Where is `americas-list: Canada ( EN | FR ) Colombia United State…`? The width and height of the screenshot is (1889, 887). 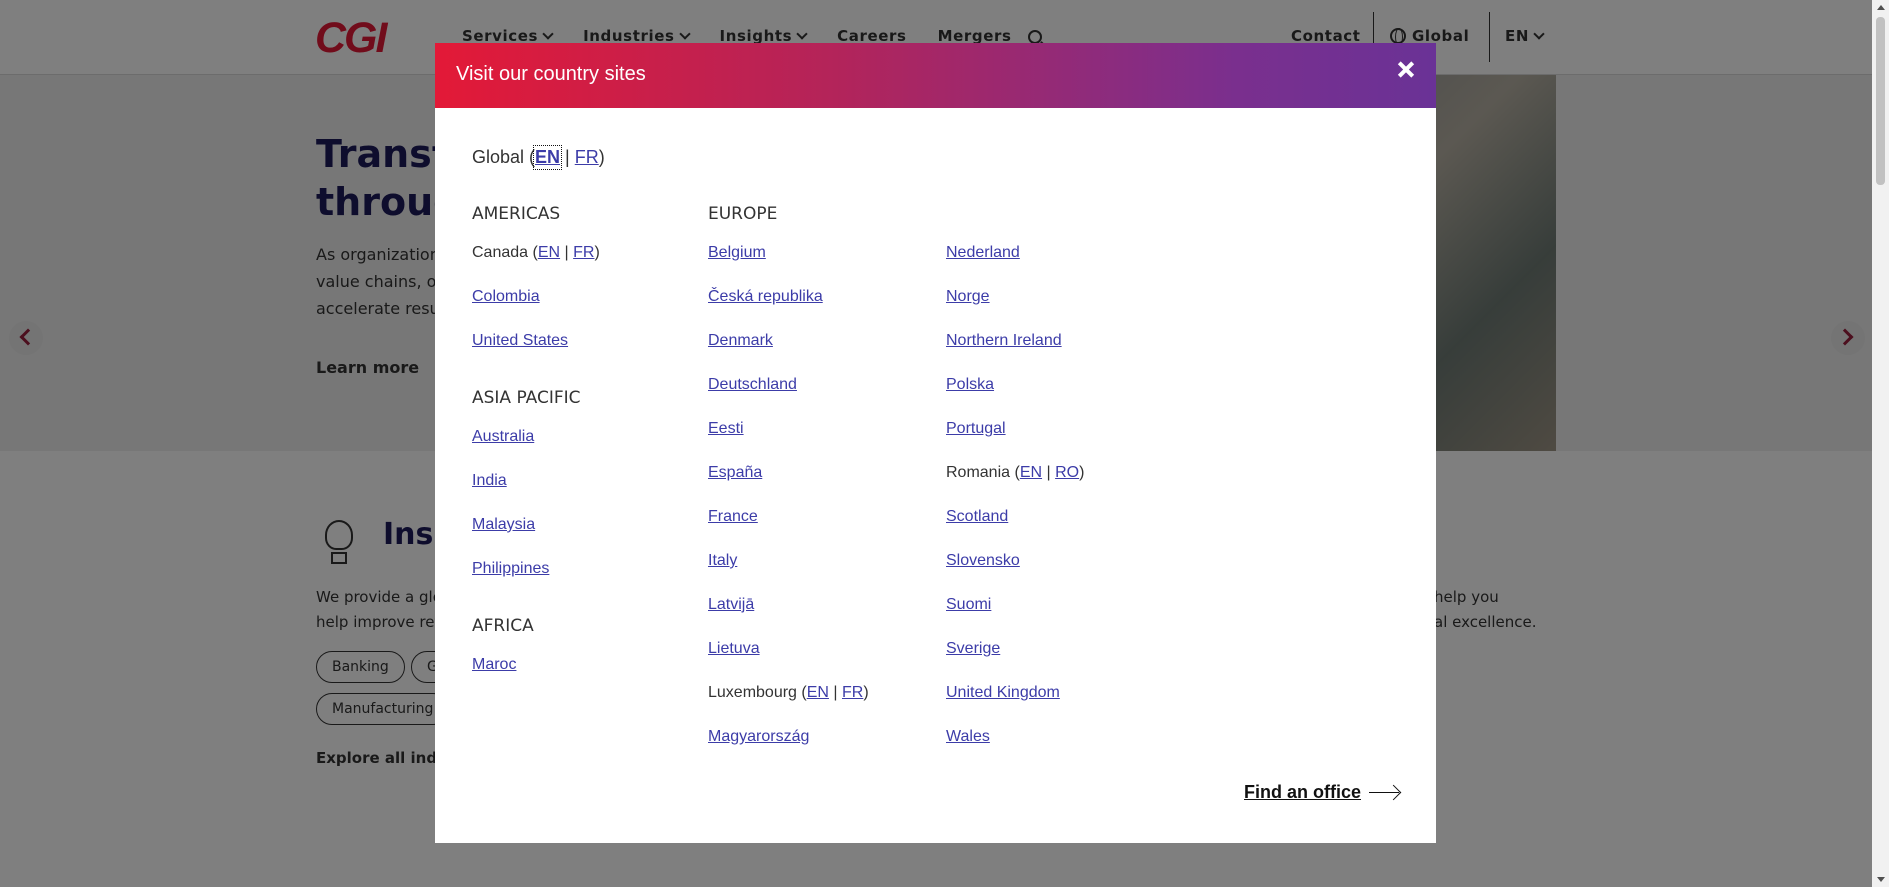 americas-list: Canada ( EN | FR ) Colombia United State… is located at coordinates (536, 310).